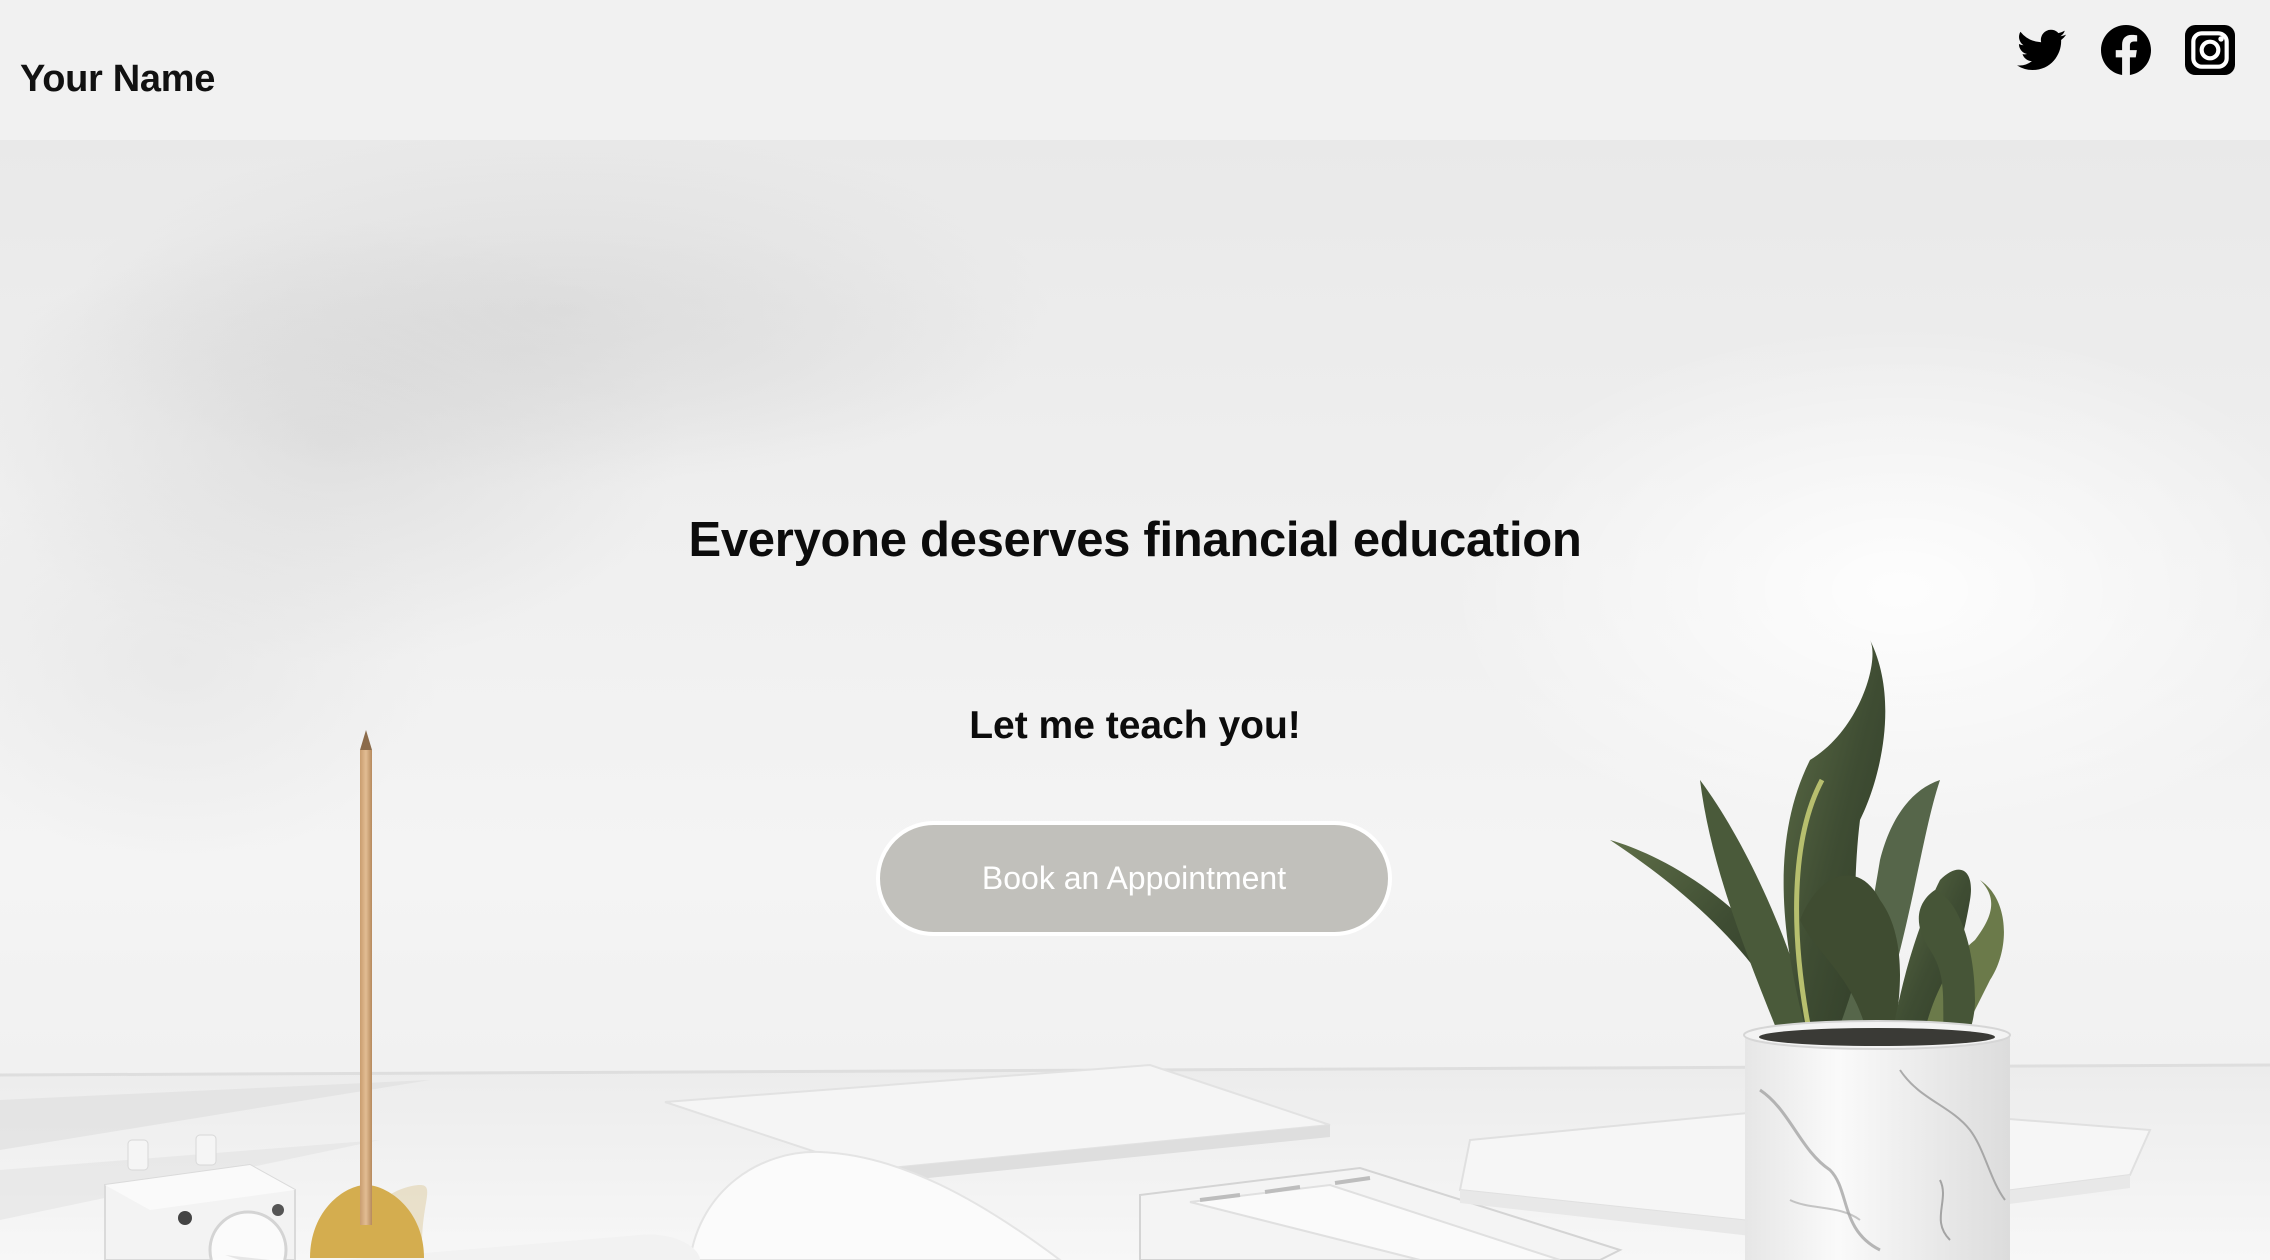 The width and height of the screenshot is (2270, 1260). What do you see at coordinates (2210, 50) in the screenshot?
I see `instagram-icon` at bounding box center [2210, 50].